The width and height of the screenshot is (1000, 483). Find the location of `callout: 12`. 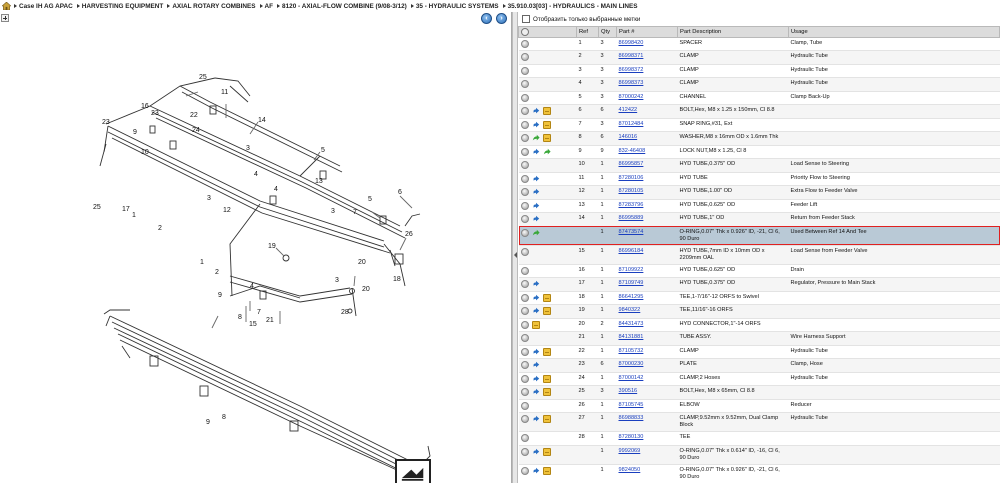

callout: 12 is located at coordinates (227, 210).